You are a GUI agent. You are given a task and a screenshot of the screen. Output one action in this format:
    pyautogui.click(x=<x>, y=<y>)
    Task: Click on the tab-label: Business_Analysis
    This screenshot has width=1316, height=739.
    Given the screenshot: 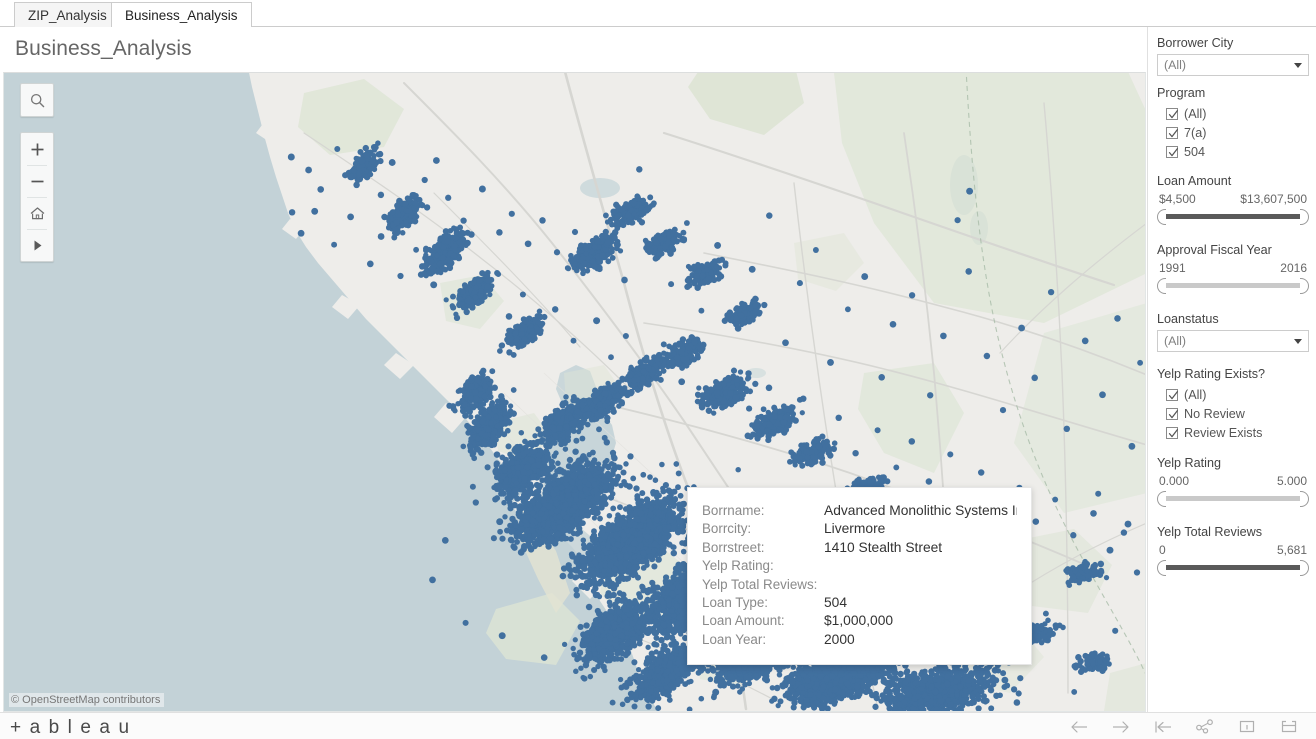 What is the action you would take?
    pyautogui.click(x=181, y=15)
    